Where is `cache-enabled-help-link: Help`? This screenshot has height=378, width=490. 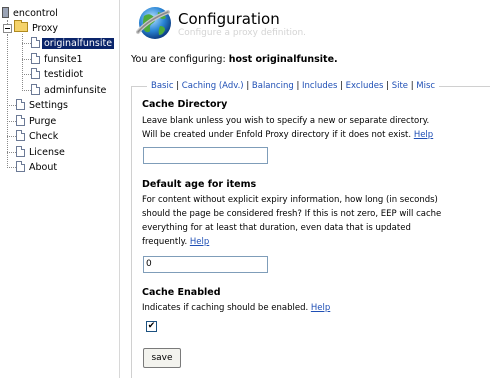
cache-enabled-help-link: Help is located at coordinates (320, 308).